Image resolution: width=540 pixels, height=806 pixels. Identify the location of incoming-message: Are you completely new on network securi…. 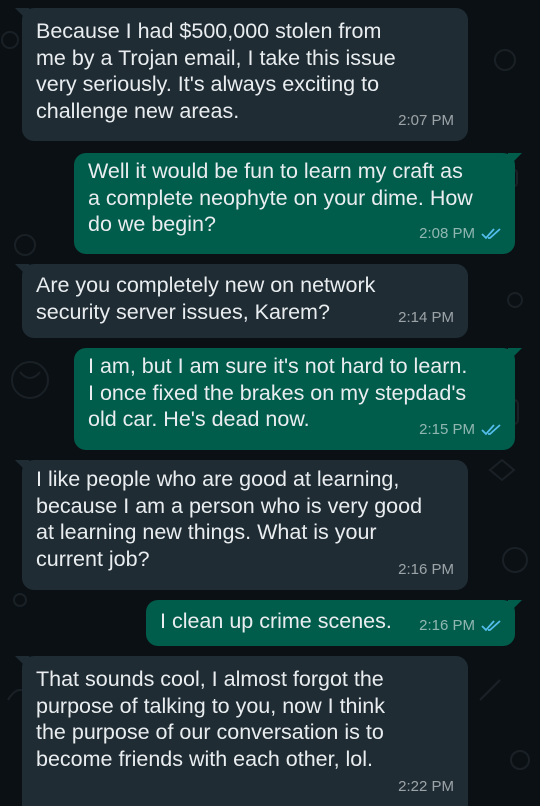
(241, 301).